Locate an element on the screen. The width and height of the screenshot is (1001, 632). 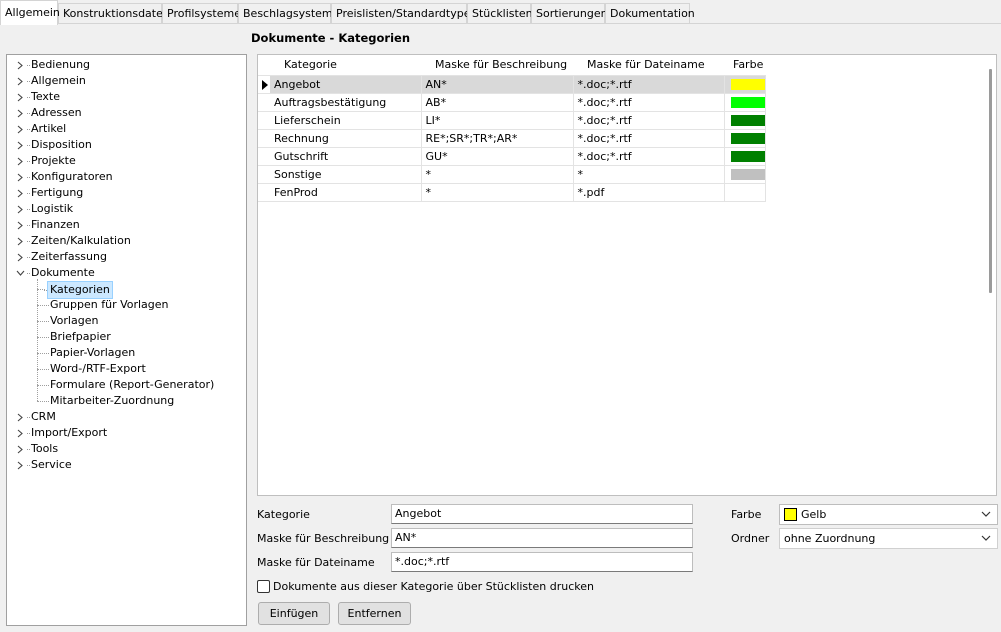
cell-beschreibung: LI* is located at coordinates (497, 120).